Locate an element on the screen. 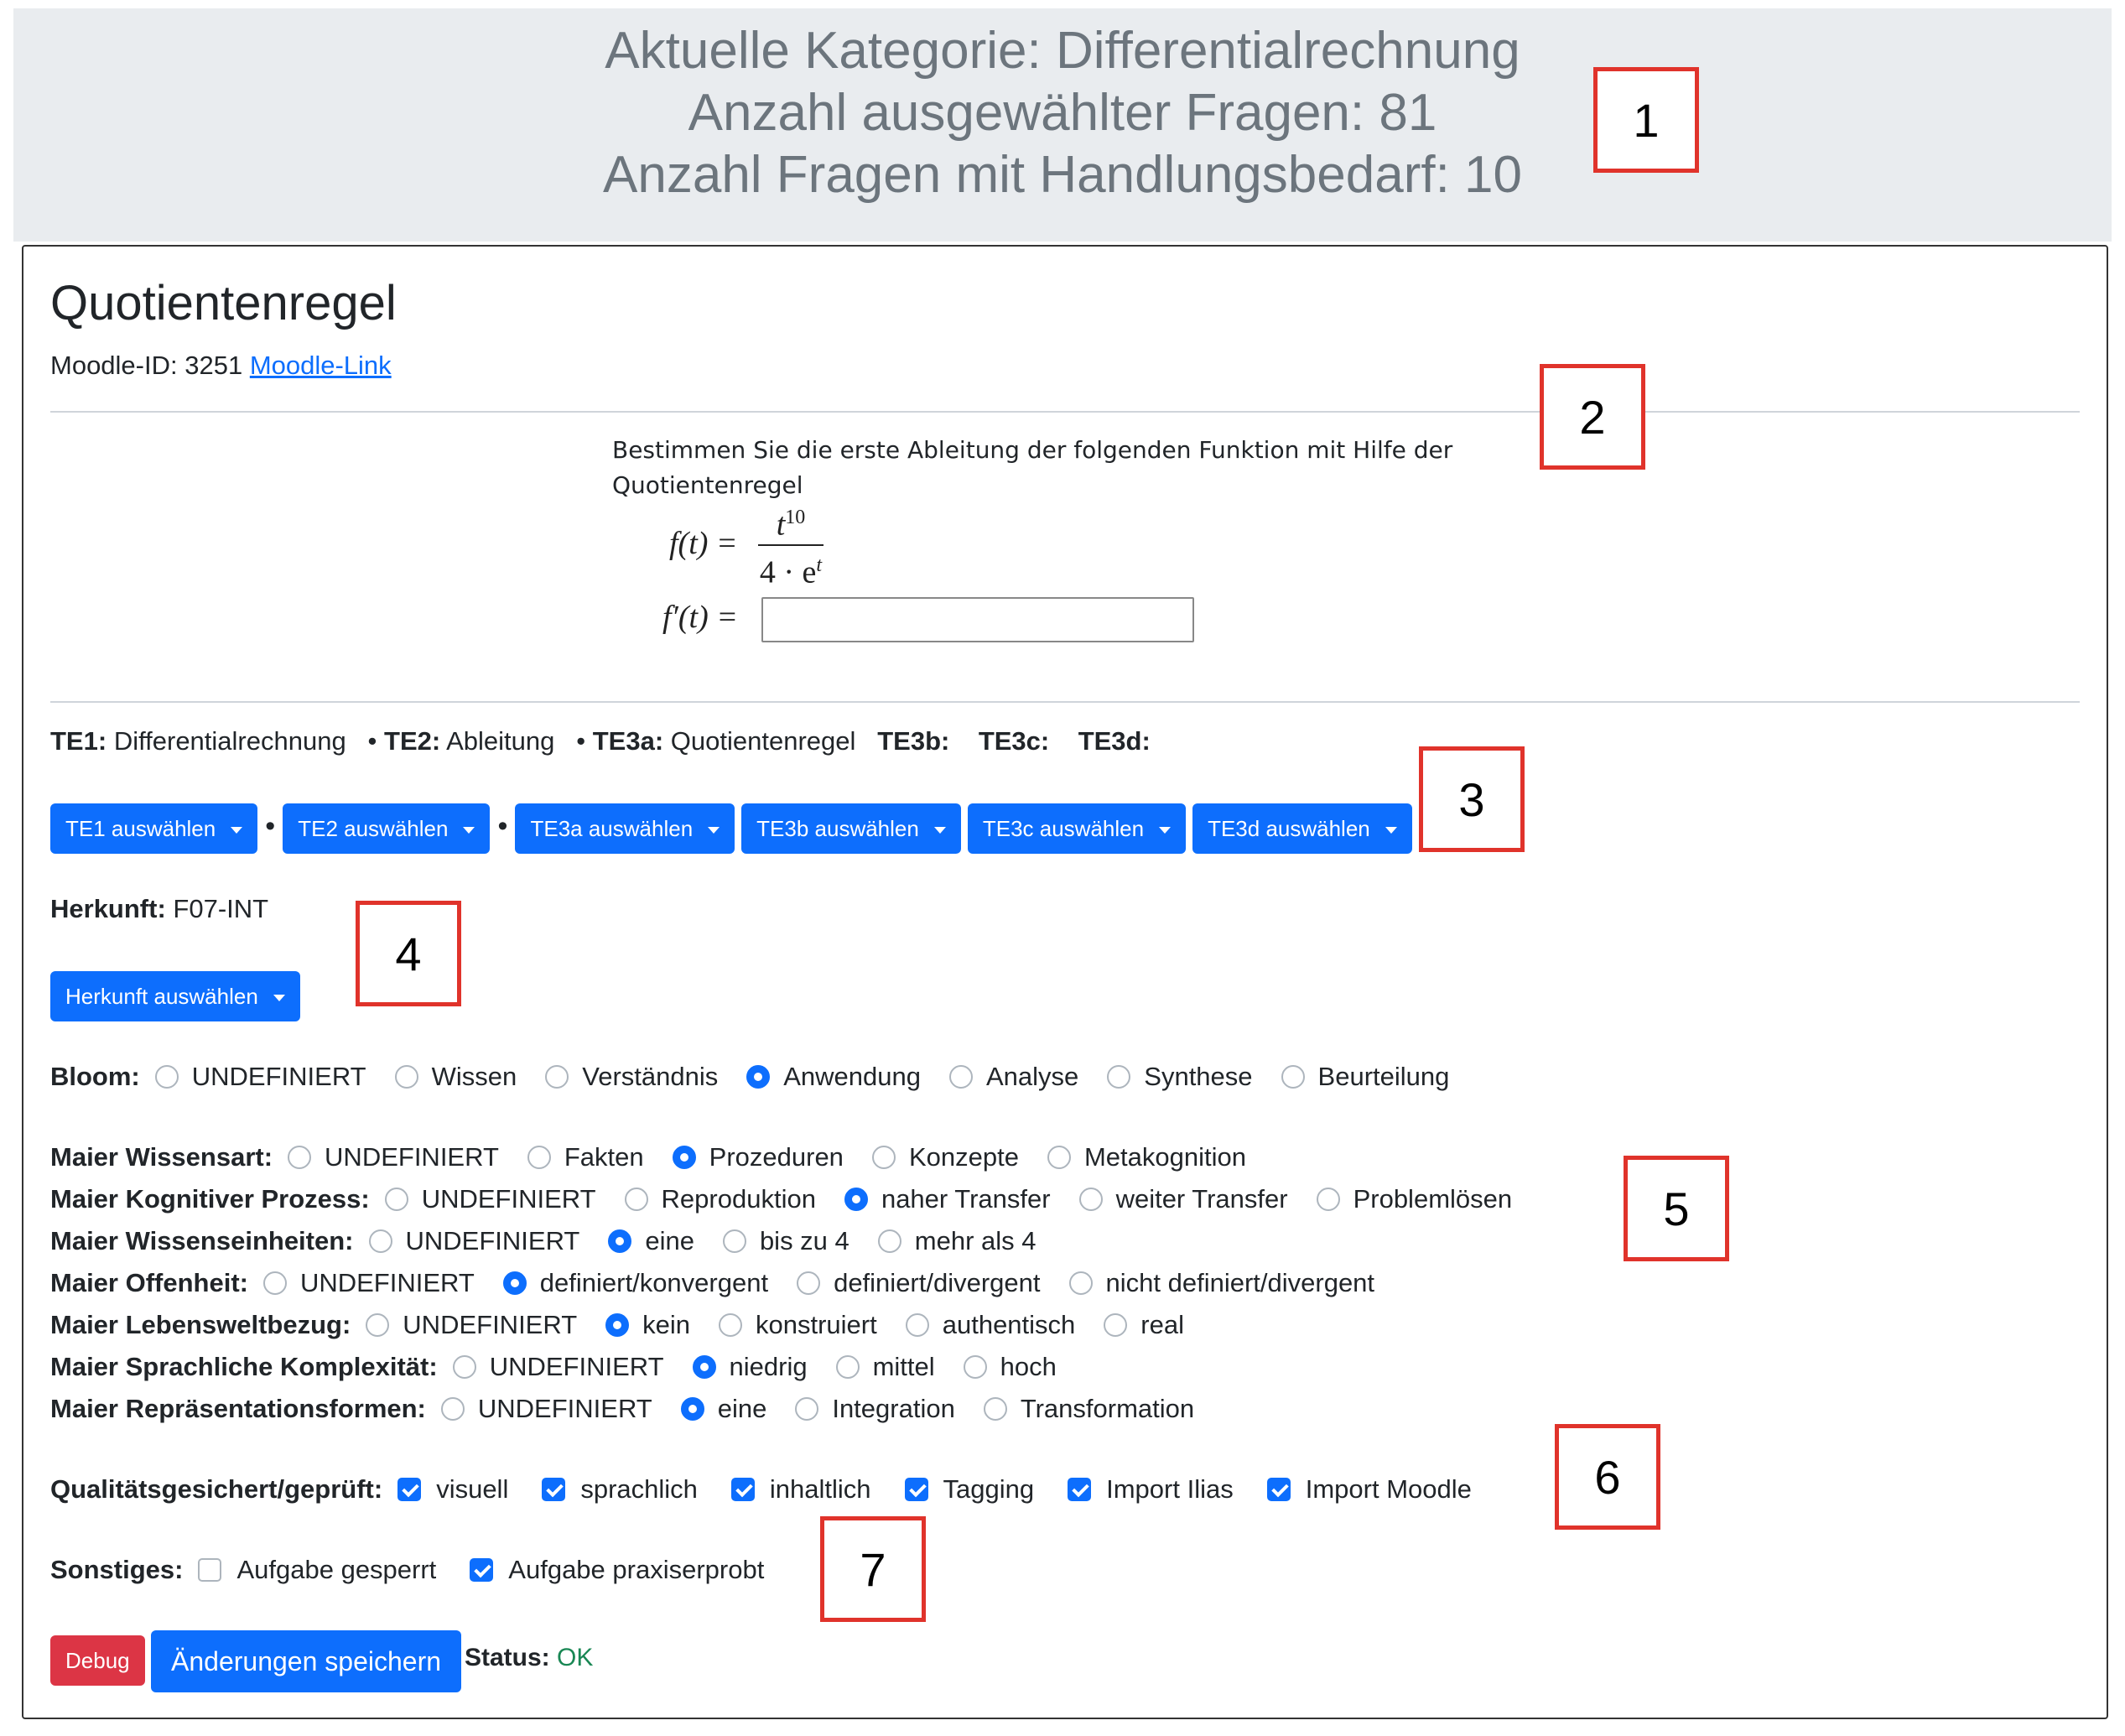  radio-option: authentisch is located at coordinates (990, 1325).